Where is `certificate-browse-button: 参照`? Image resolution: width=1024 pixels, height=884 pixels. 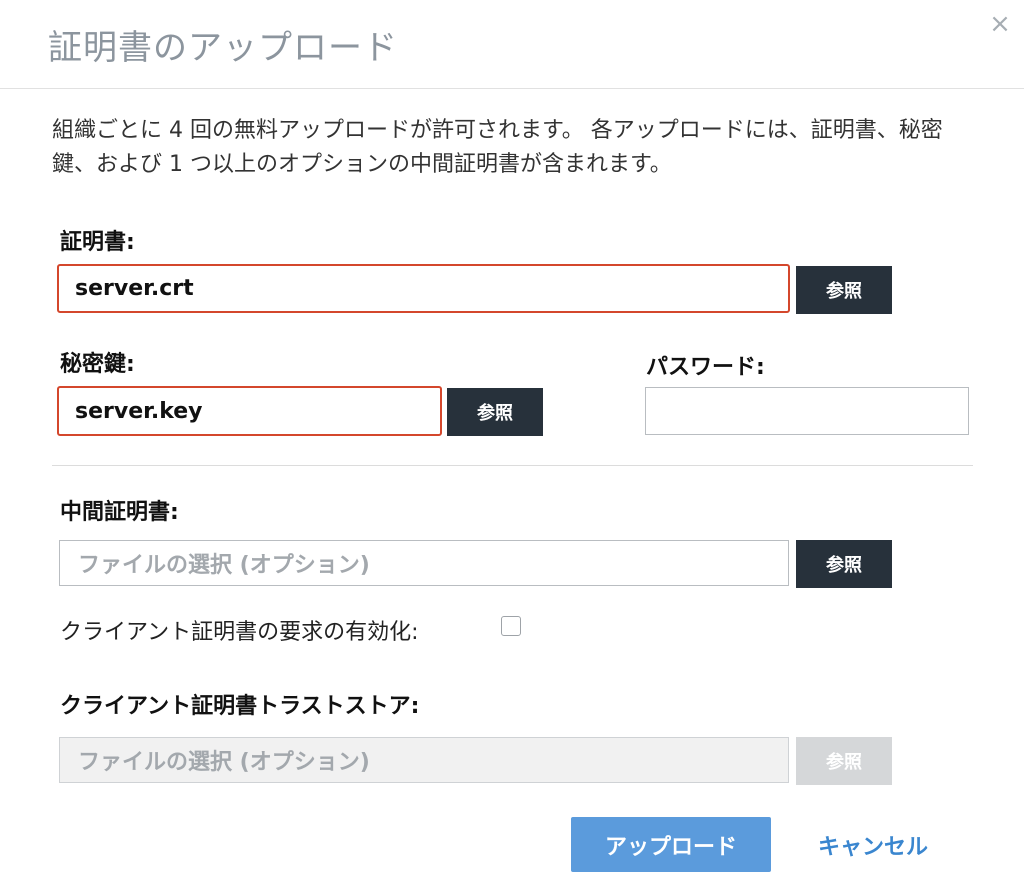
certificate-browse-button: 参照 is located at coordinates (844, 290).